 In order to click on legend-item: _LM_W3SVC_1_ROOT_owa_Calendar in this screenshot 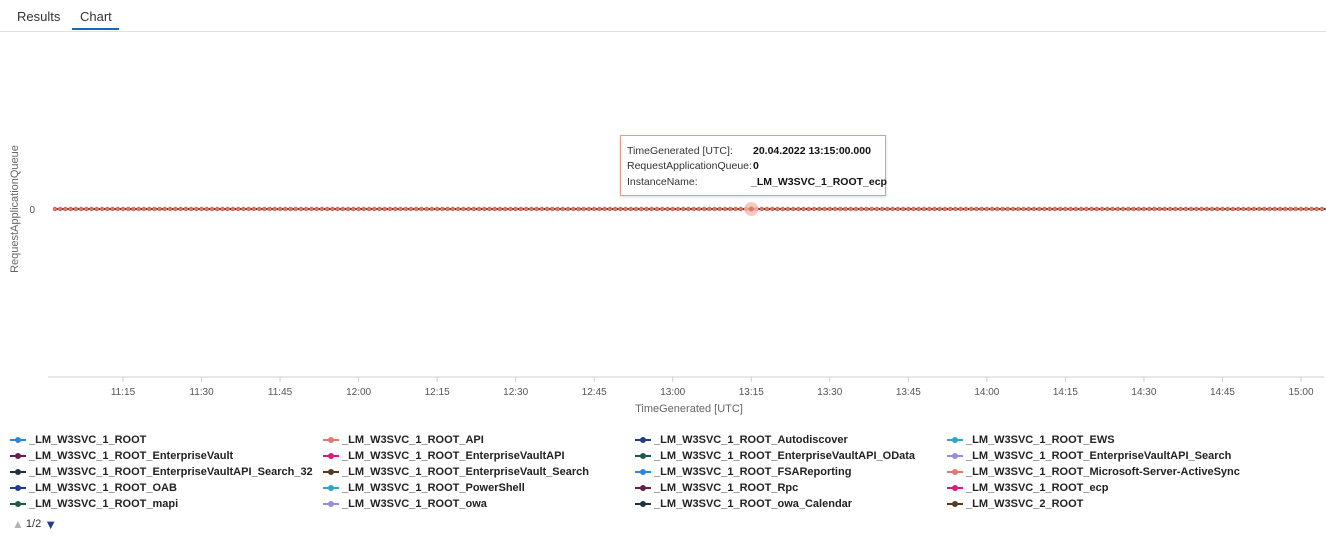, I will do `click(743, 504)`.